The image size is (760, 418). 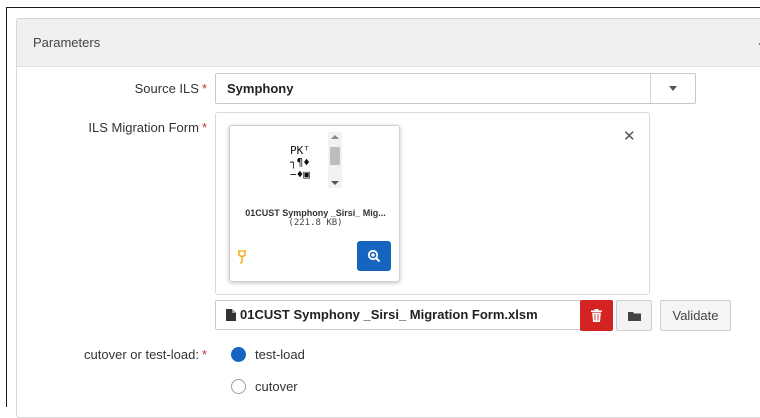 I want to click on source-ils-label: Source ILS *, so click(x=170, y=88).